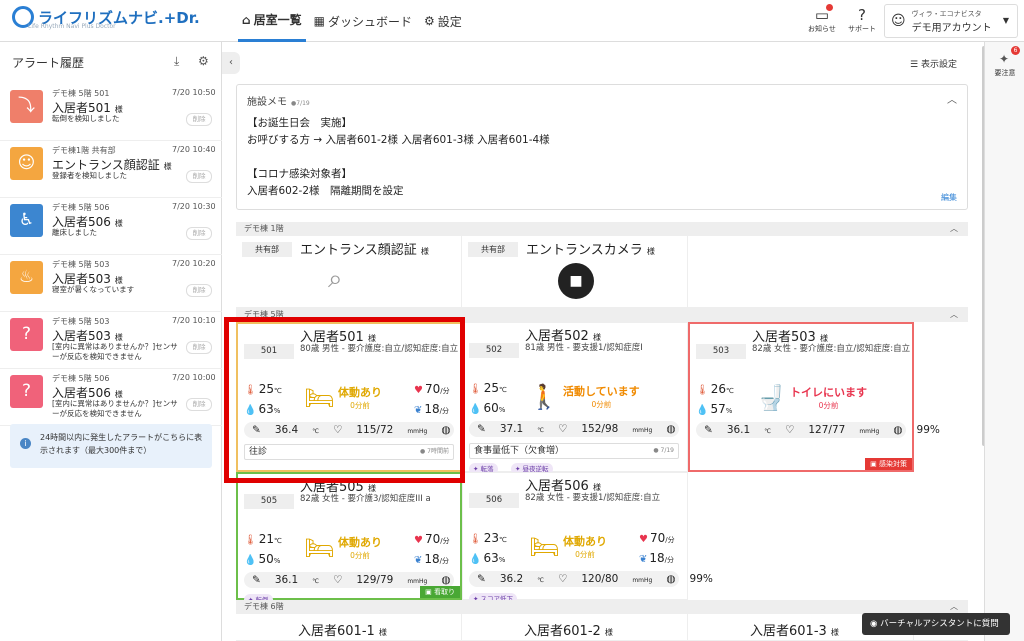 Image resolution: width=1024 pixels, height=641 pixels. I want to click on floor6-row: 入居者601-1 様 入居者601-2 様 入居者601-3 様, so click(602, 627).